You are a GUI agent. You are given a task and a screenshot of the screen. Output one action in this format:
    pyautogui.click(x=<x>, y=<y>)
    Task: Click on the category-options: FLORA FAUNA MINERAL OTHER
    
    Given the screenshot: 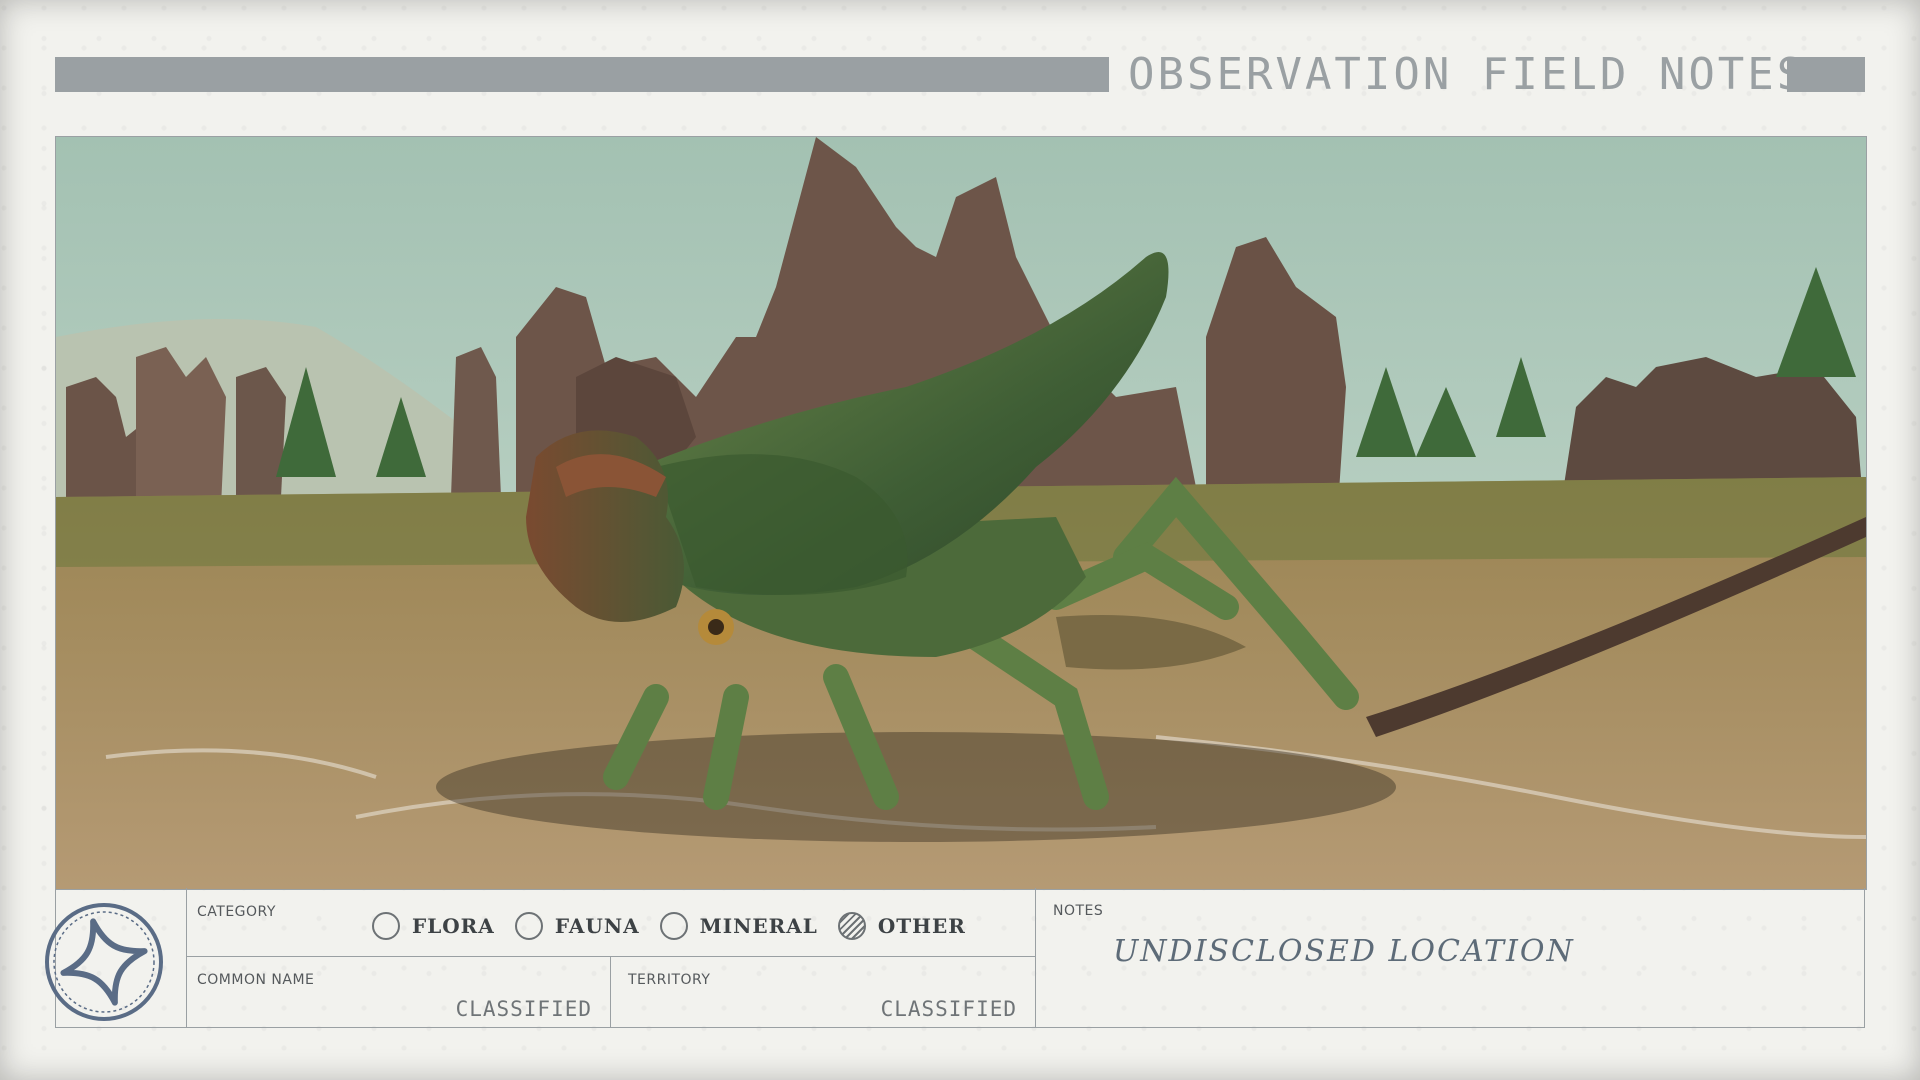 What is the action you would take?
    pyautogui.click(x=679, y=926)
    